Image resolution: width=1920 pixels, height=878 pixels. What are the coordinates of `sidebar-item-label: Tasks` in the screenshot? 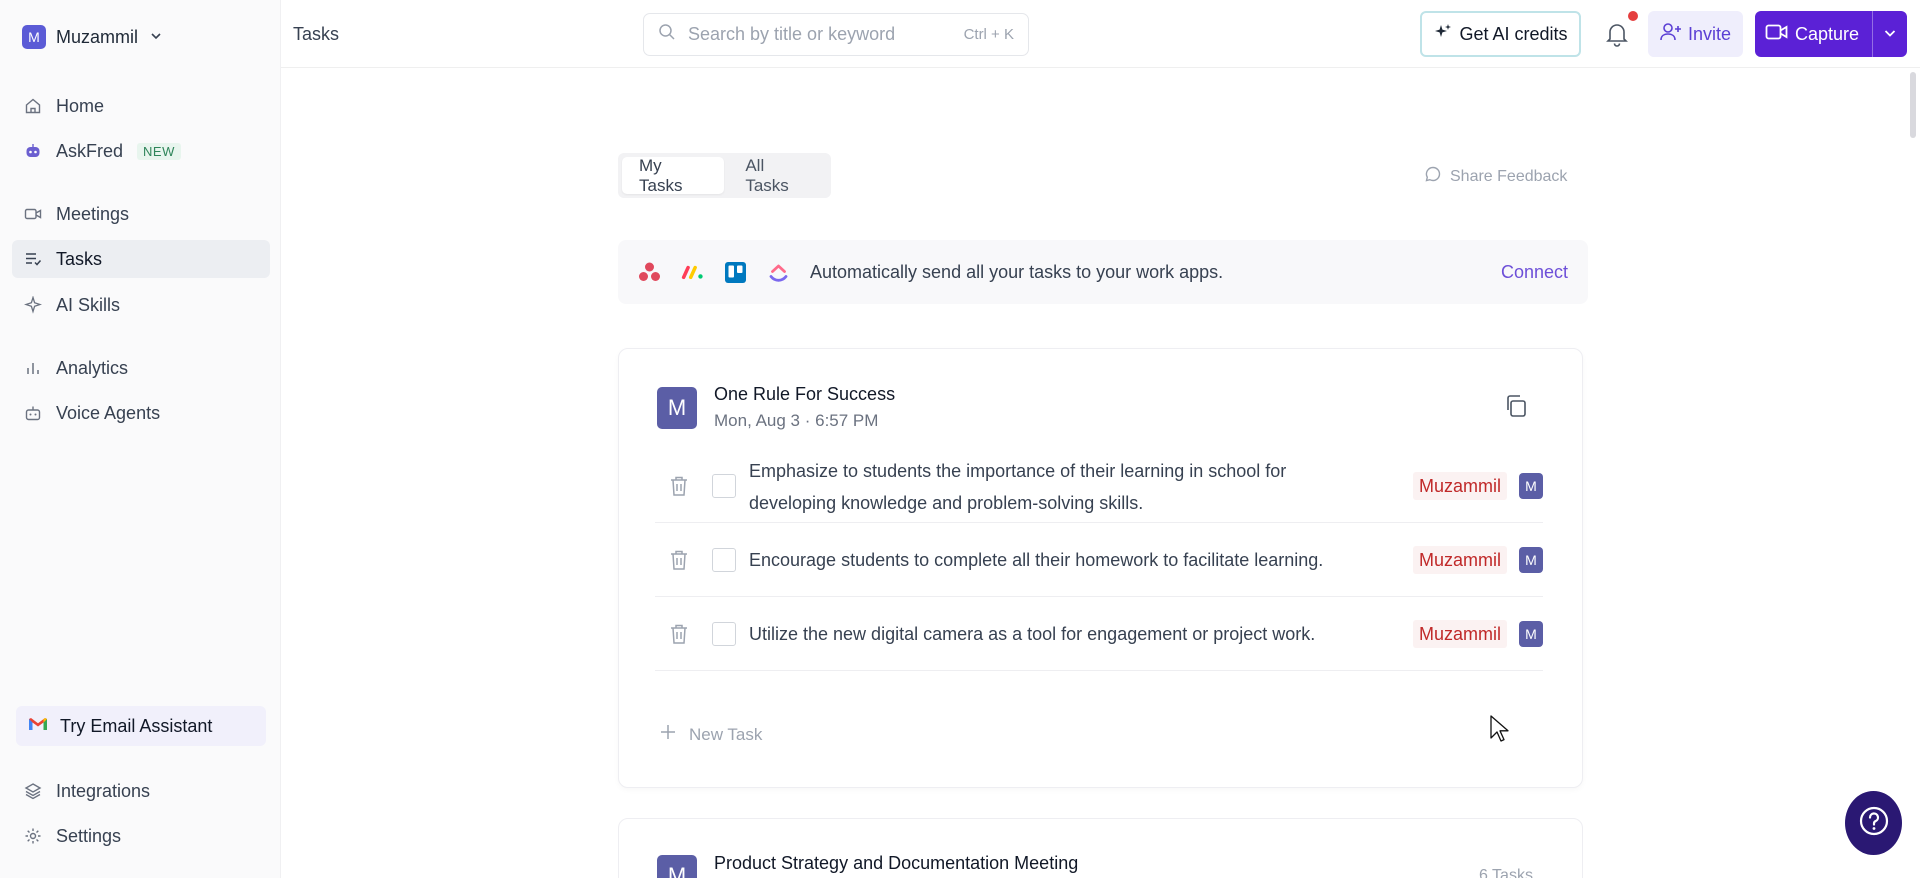 It's located at (79, 258).